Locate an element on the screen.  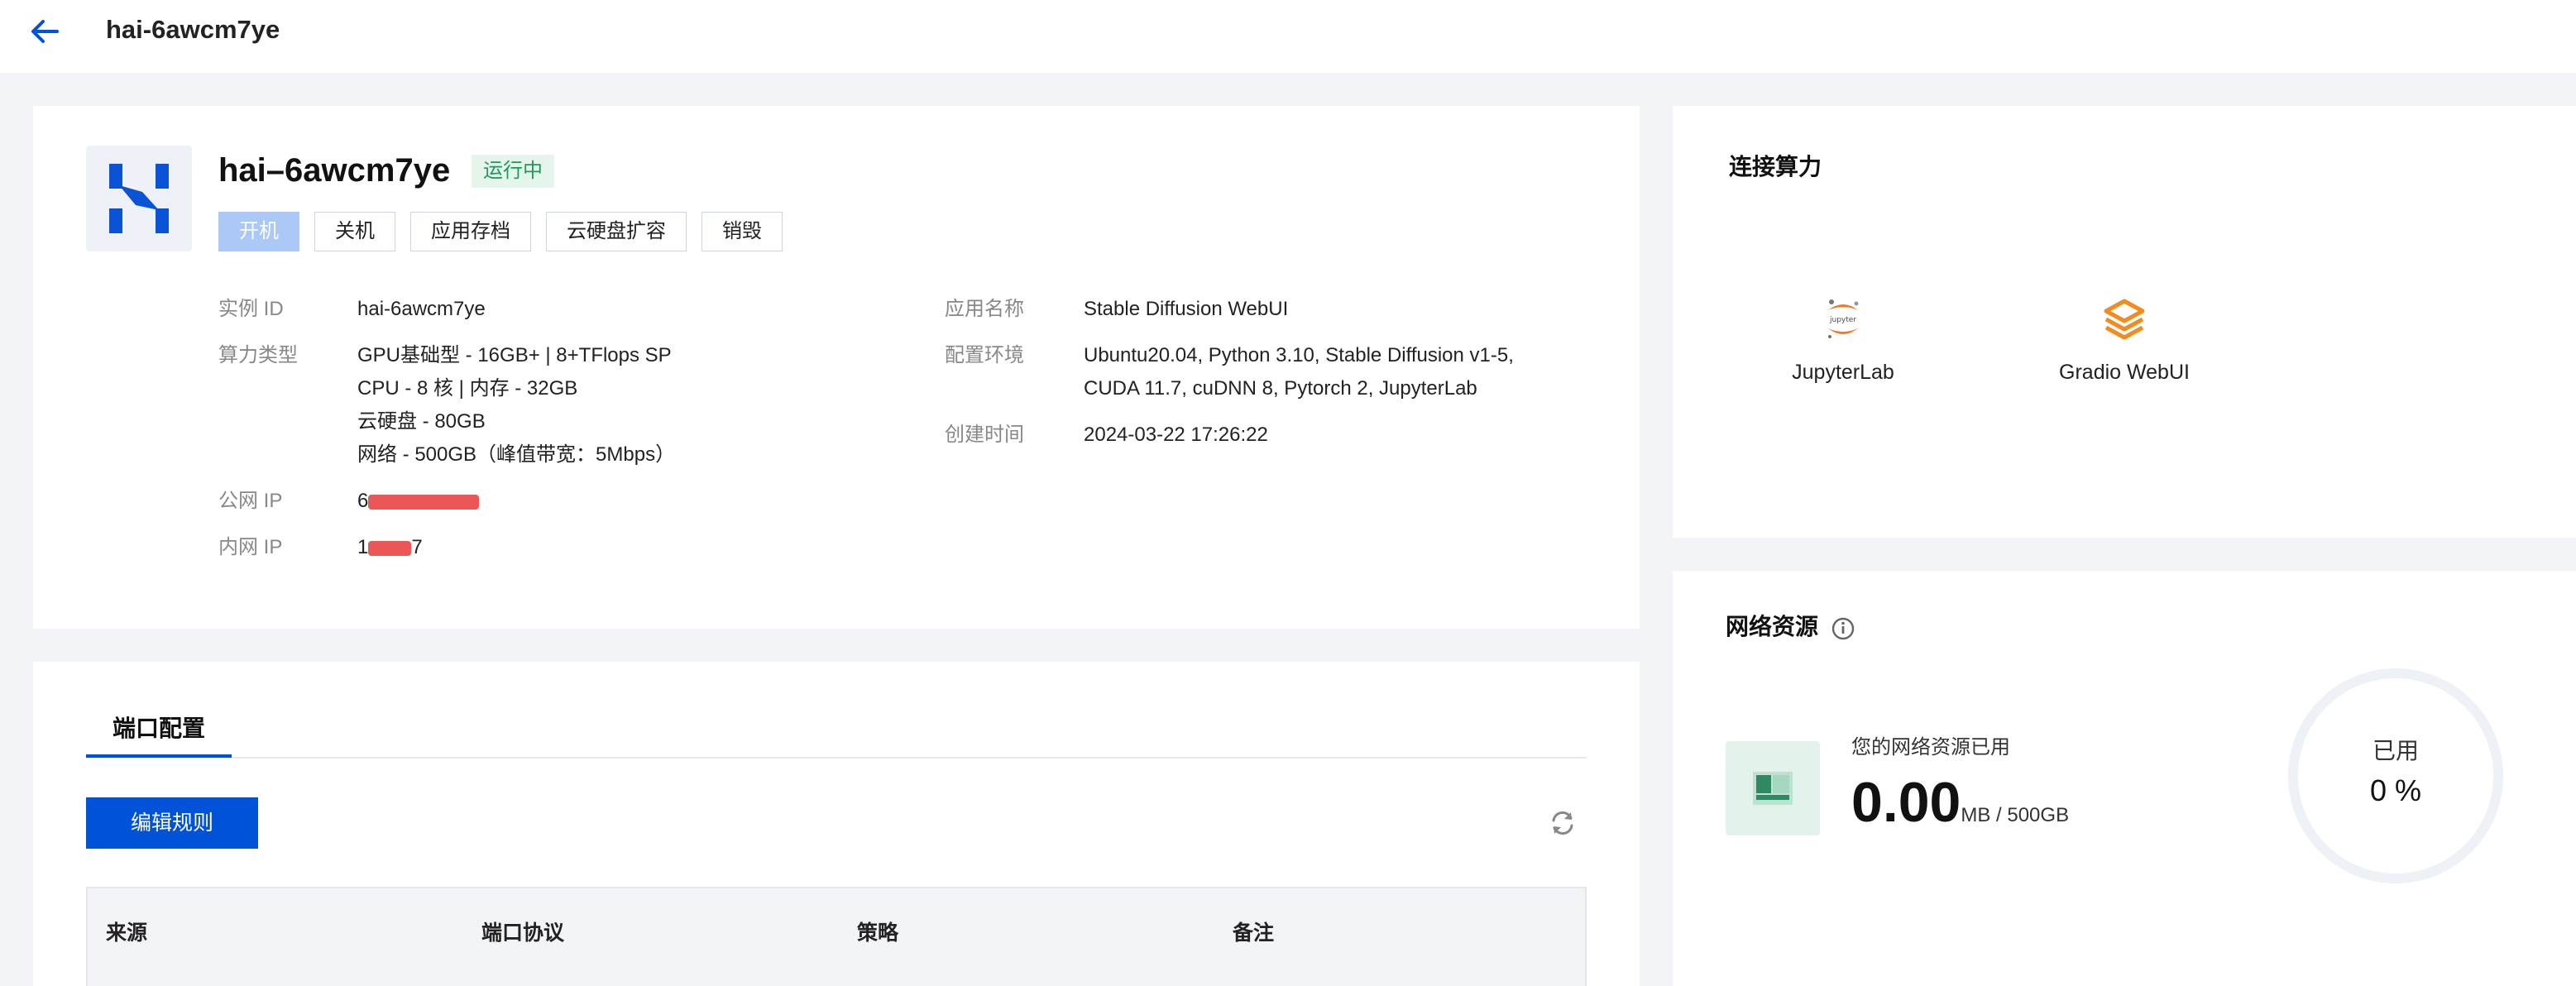
status-badge: 运行中 is located at coordinates (513, 172).